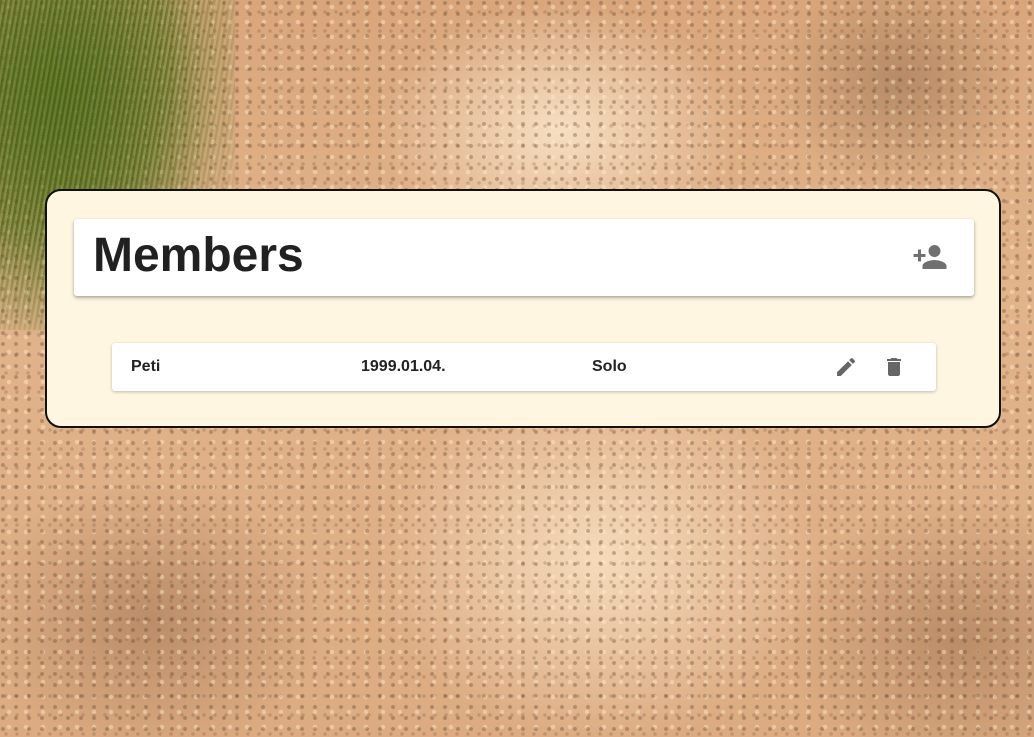 The image size is (1034, 737). I want to click on add-member-button, so click(930, 257).